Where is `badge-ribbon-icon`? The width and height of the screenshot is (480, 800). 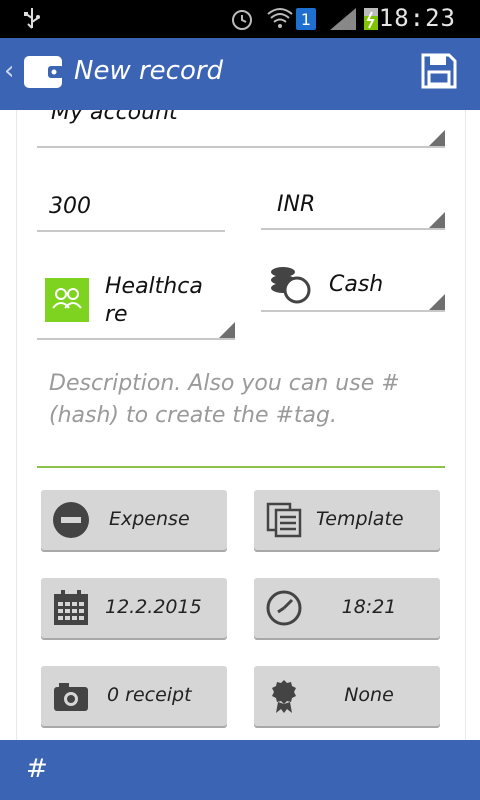
badge-ribbon-icon is located at coordinates (284, 696).